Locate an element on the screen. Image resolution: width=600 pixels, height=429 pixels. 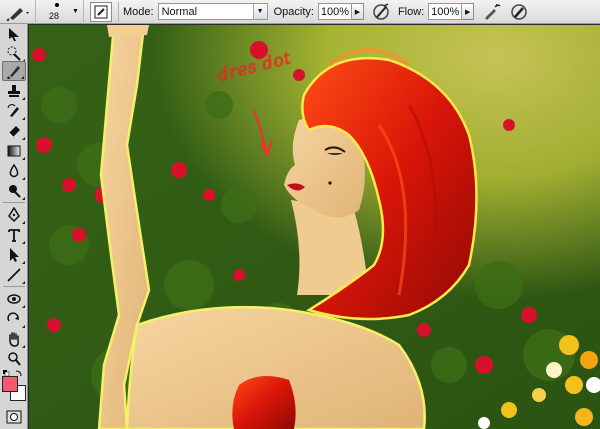
line-tool is located at coordinates (14, 275).